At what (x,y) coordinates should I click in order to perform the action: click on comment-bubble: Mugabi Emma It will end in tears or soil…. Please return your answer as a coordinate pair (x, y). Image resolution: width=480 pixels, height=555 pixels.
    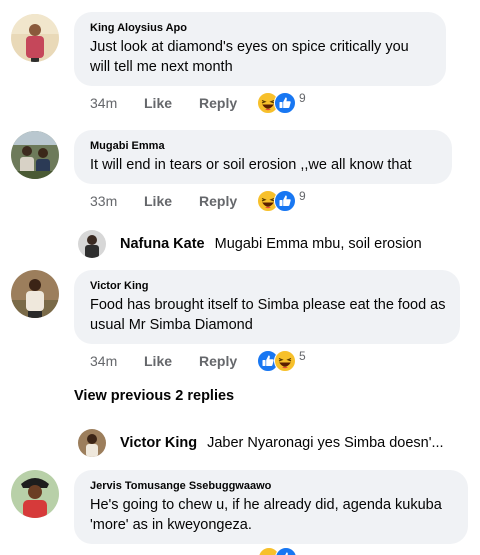
    Looking at the image, I should click on (263, 157).